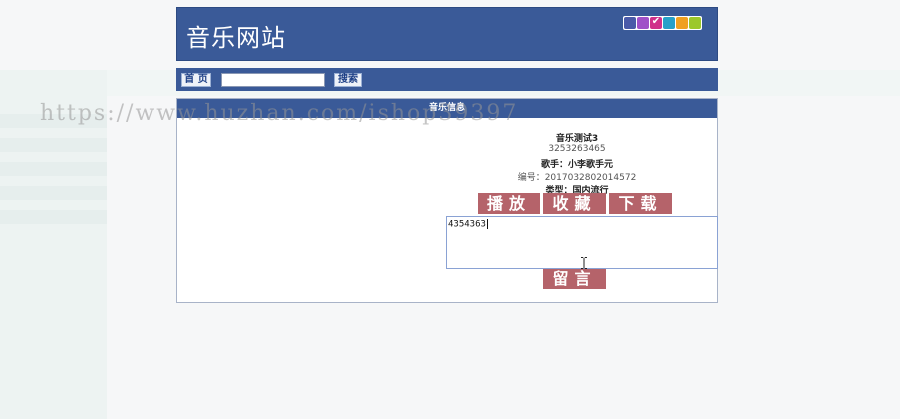 The height and width of the screenshot is (419, 900). What do you see at coordinates (467, 224) in the screenshot?
I see `comment-text: 4354363` at bounding box center [467, 224].